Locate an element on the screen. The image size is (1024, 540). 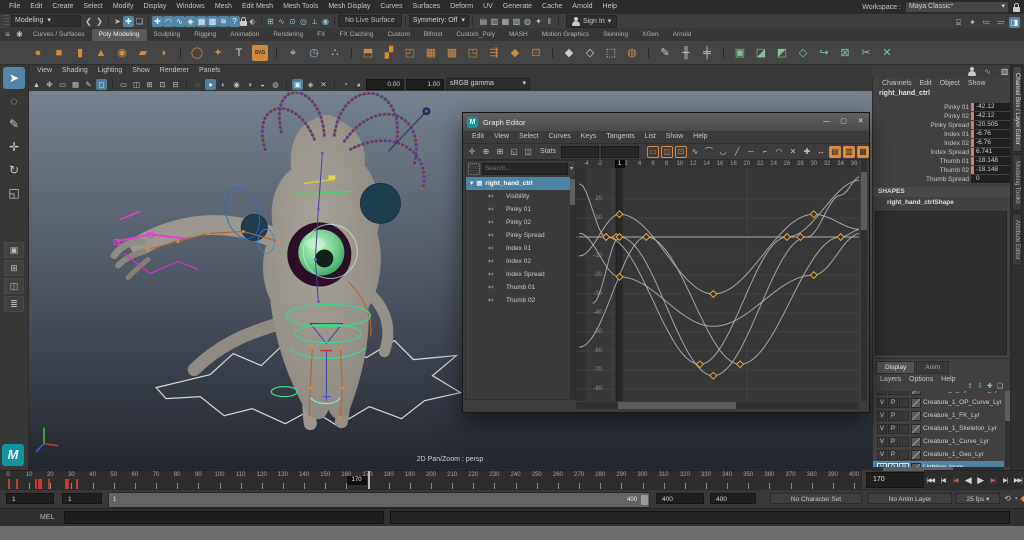
isolate-select-icon: ▣ is located at coordinates (297, 84).